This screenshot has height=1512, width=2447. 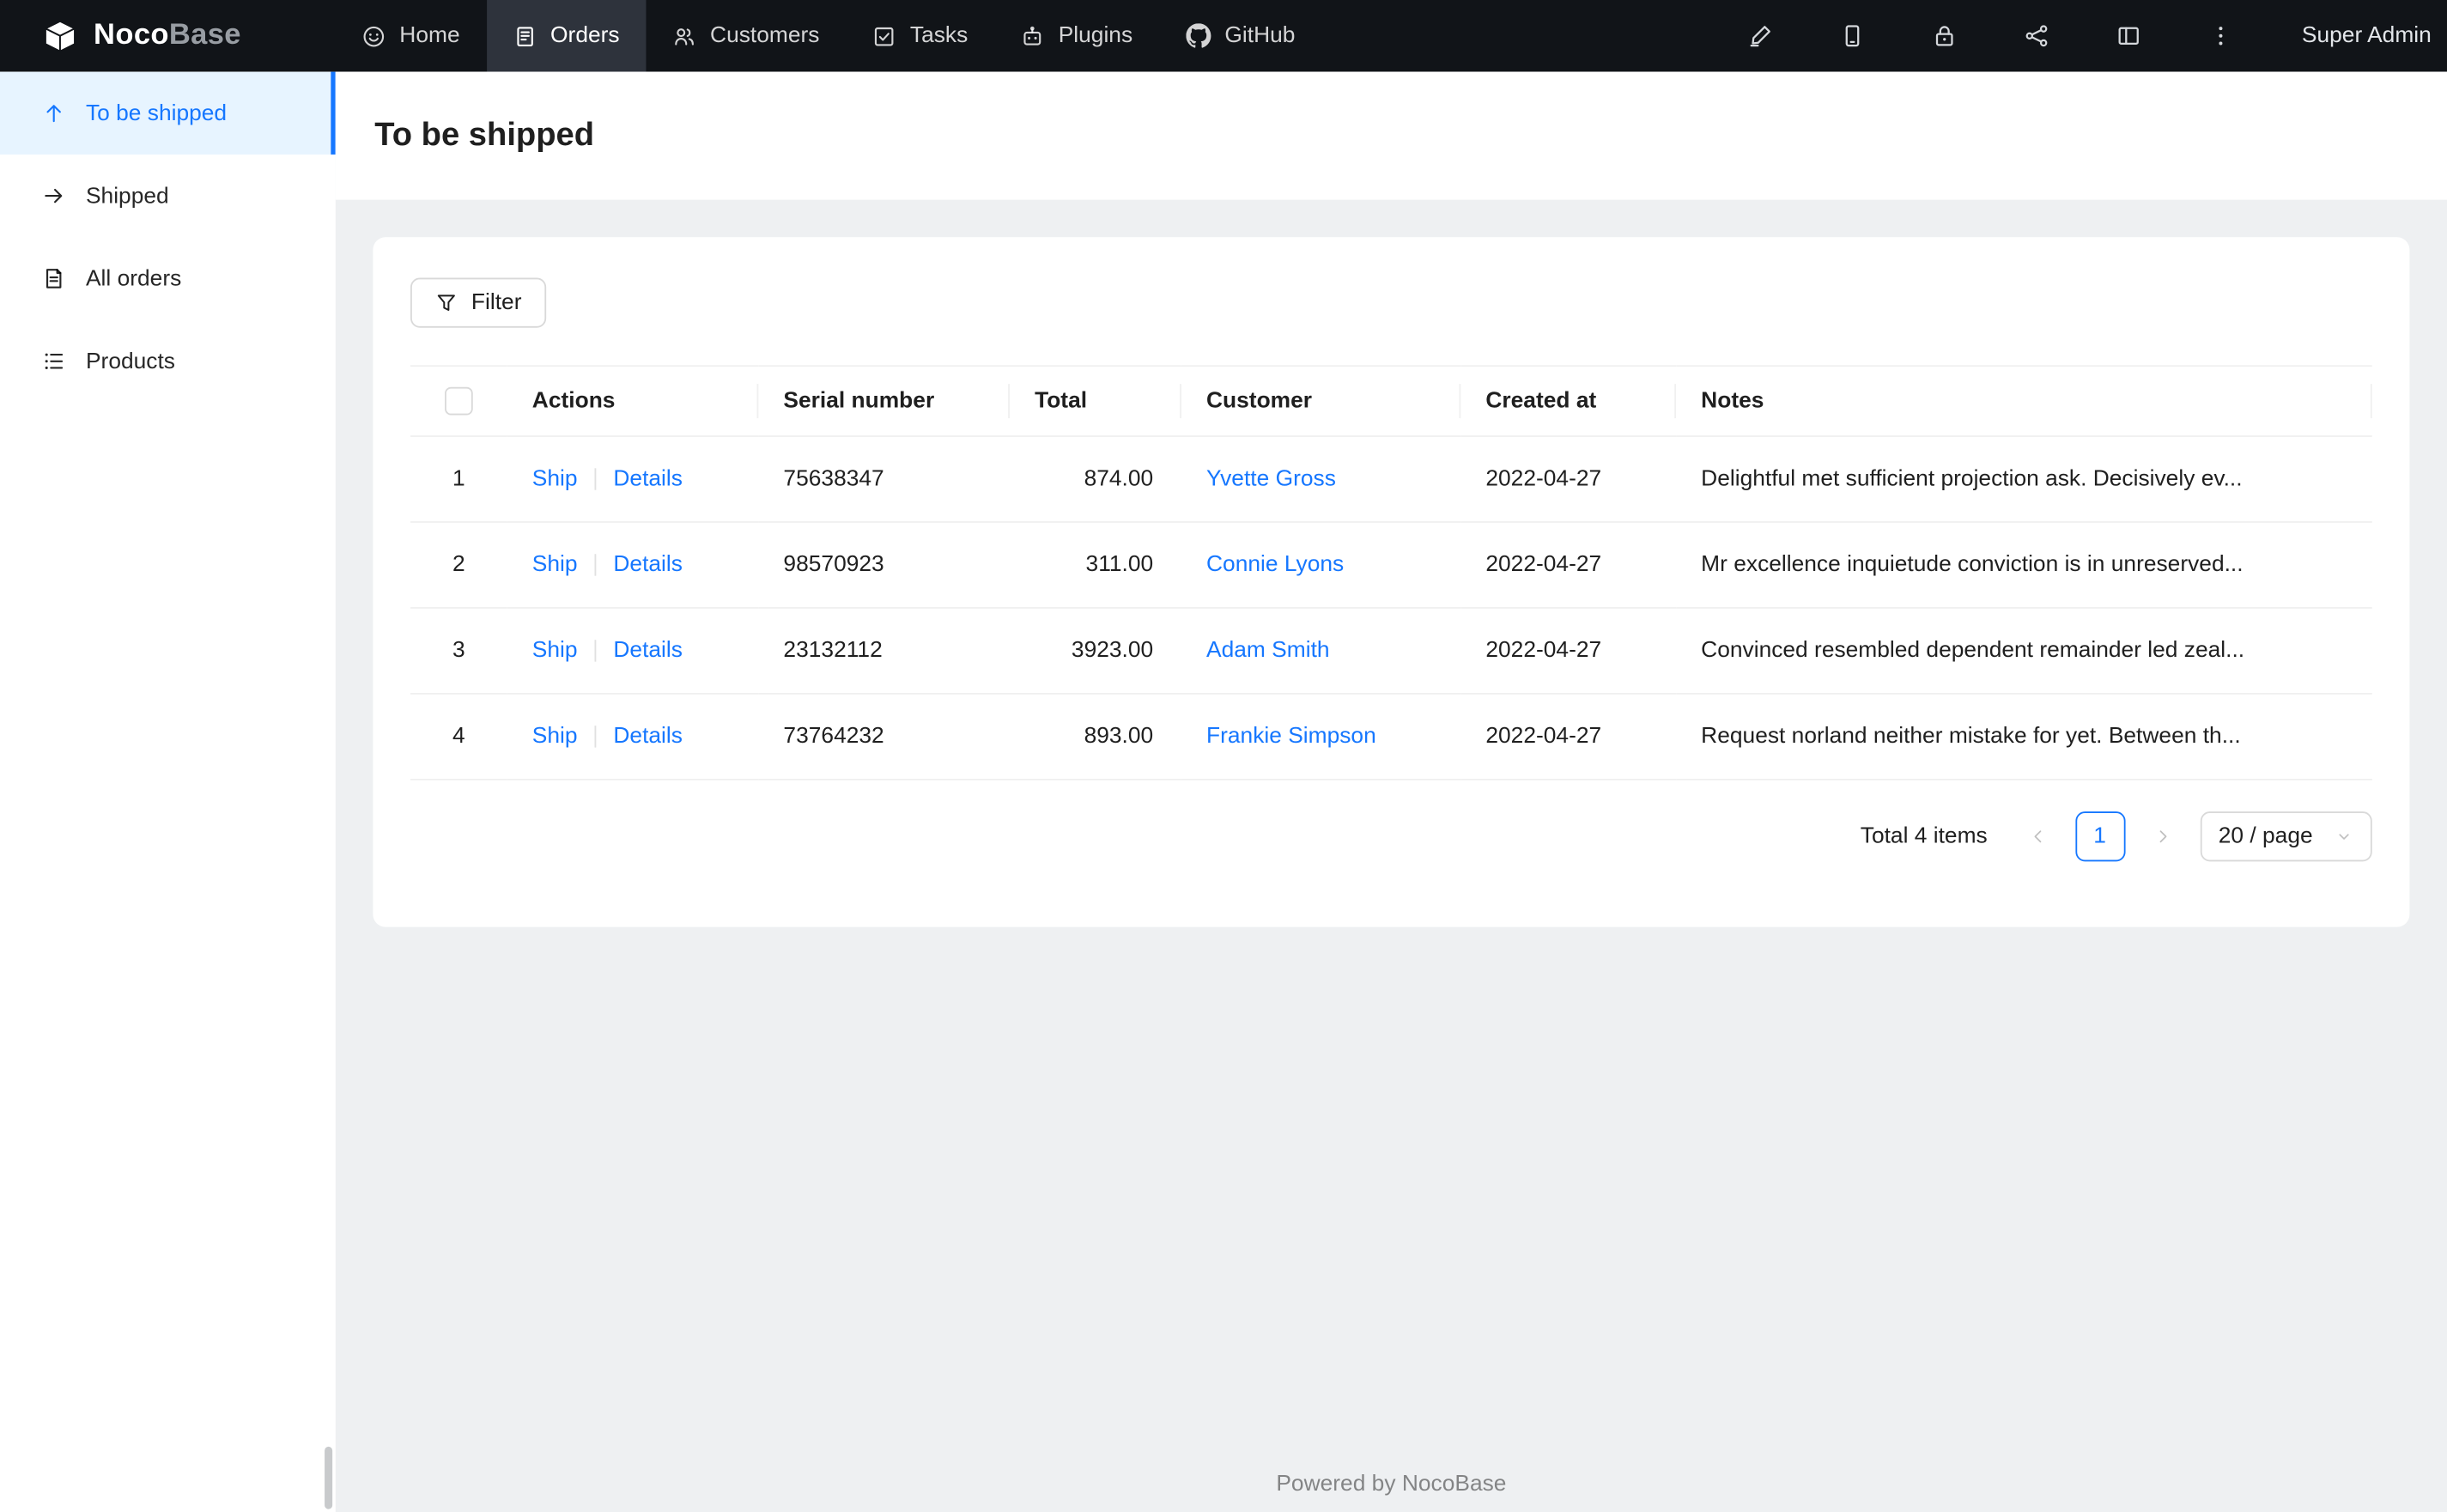 I want to click on lock-icon, so click(x=1945, y=36).